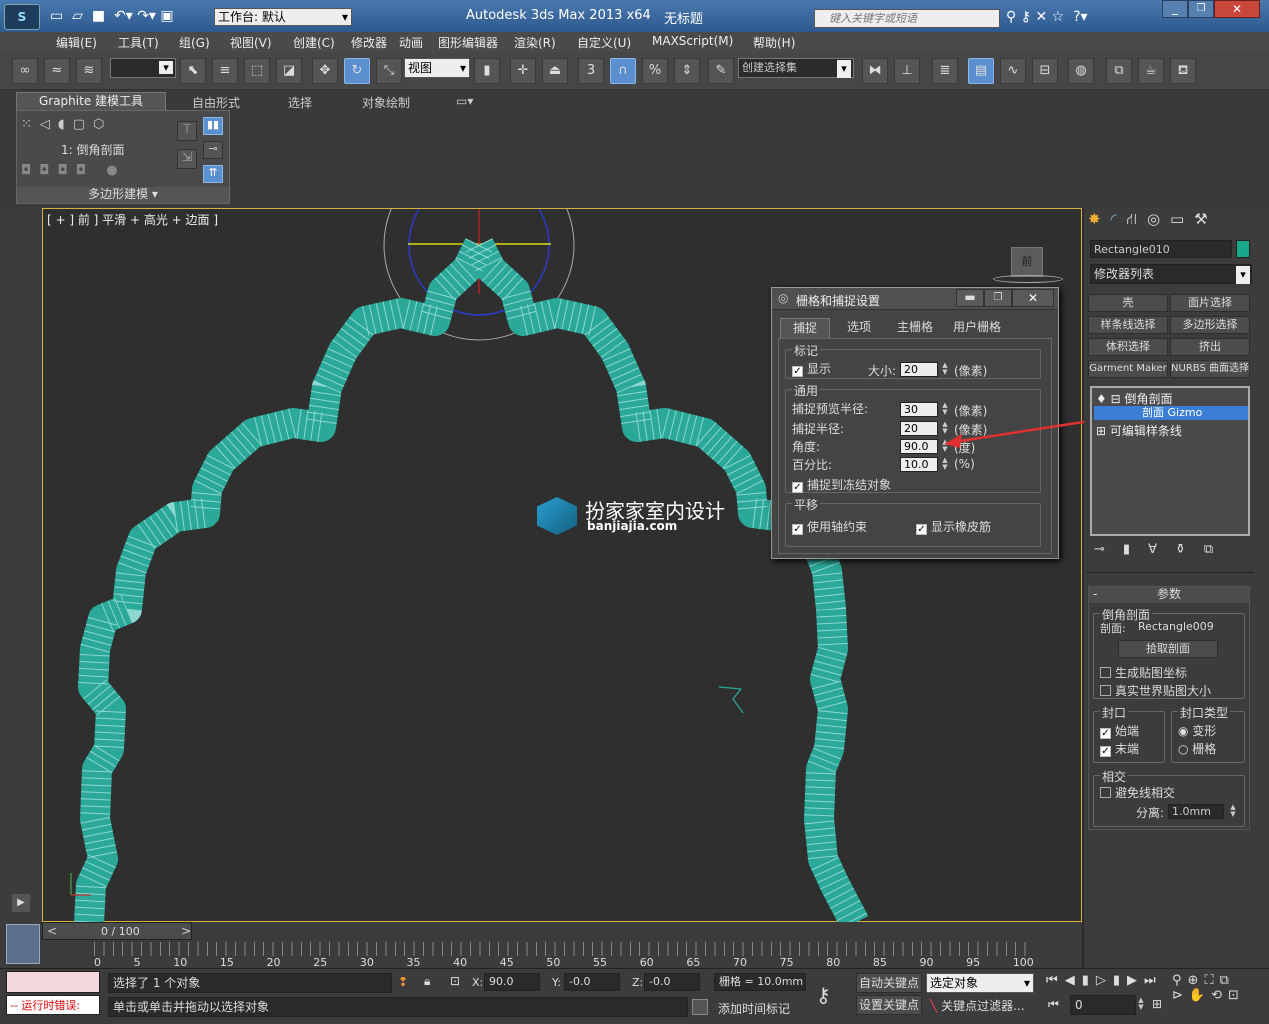 The width and height of the screenshot is (1269, 1024). I want to click on transform-type-in-icon: ⊡, so click(455, 981).